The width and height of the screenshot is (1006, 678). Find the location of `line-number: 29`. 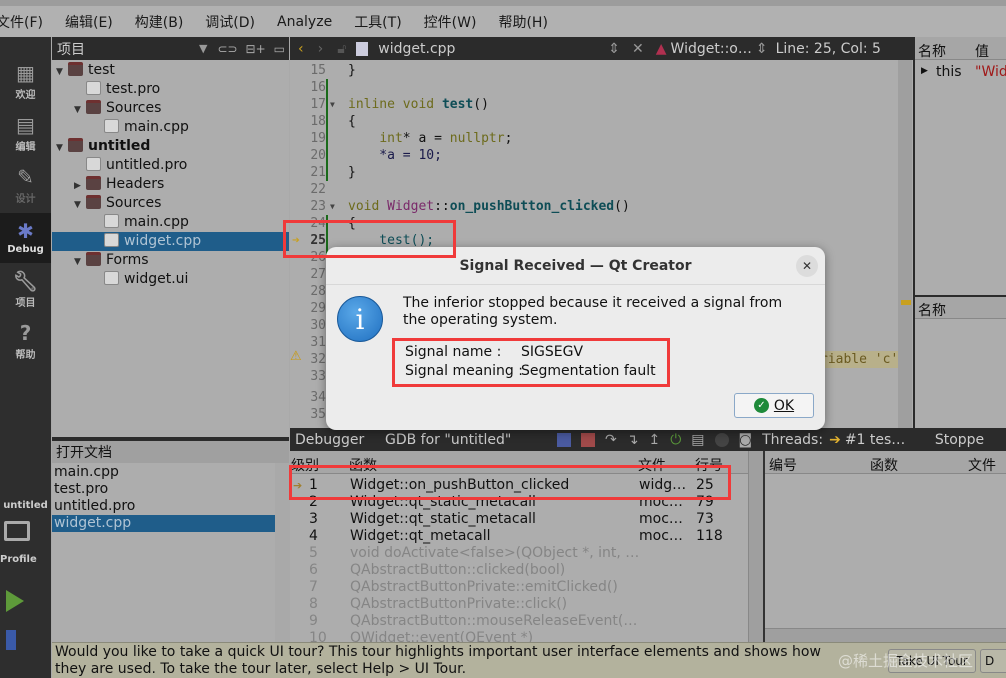

line-number: 29 is located at coordinates (308, 308).